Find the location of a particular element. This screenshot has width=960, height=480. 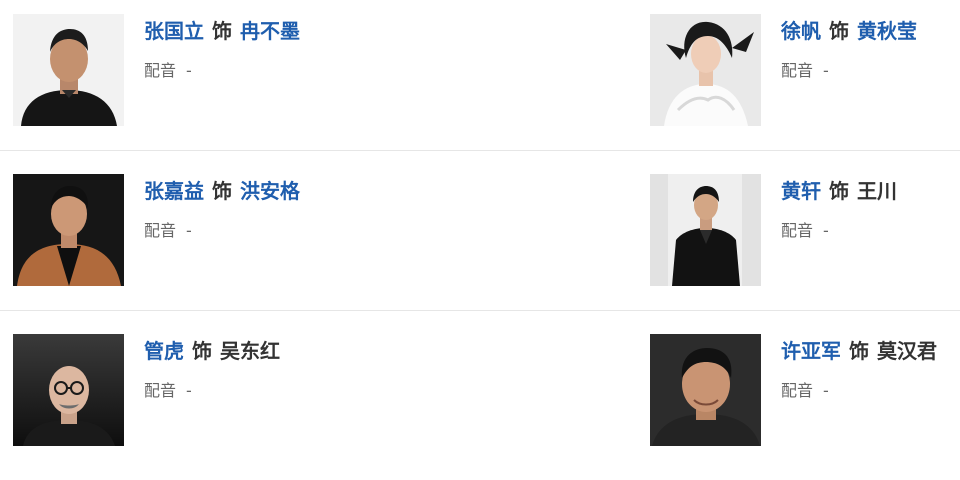

cast-name-line: 张国立饰冉不墨 is located at coordinates (222, 31).